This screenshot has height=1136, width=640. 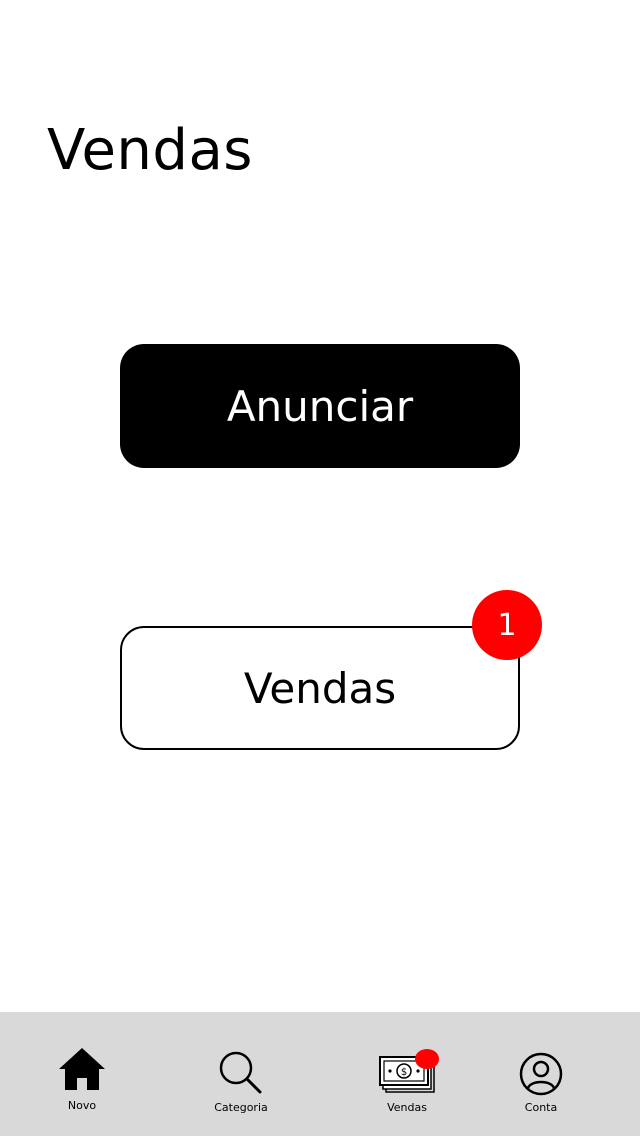 I want to click on sales-count-badge: 1, so click(x=507, y=625).